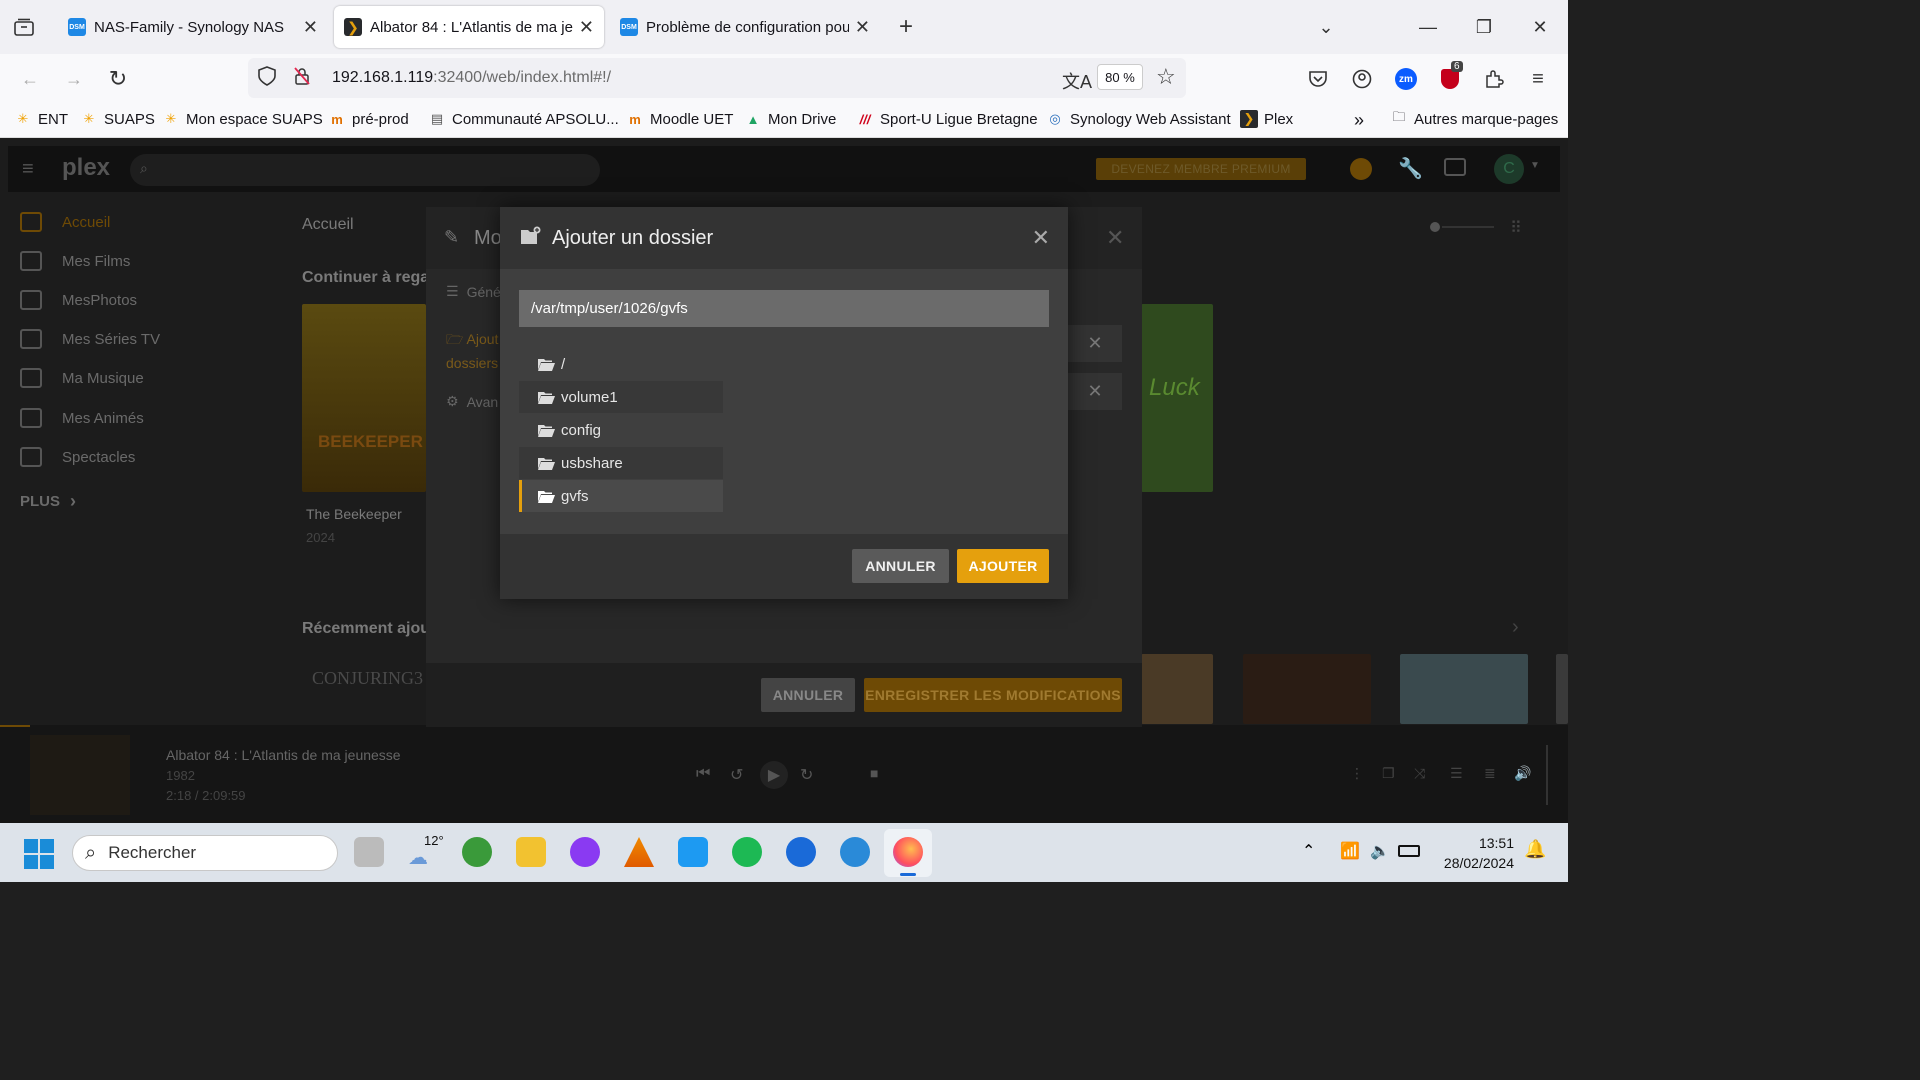  What do you see at coordinates (1456, 773) in the screenshot?
I see `settings-sliders-icon: ☰` at bounding box center [1456, 773].